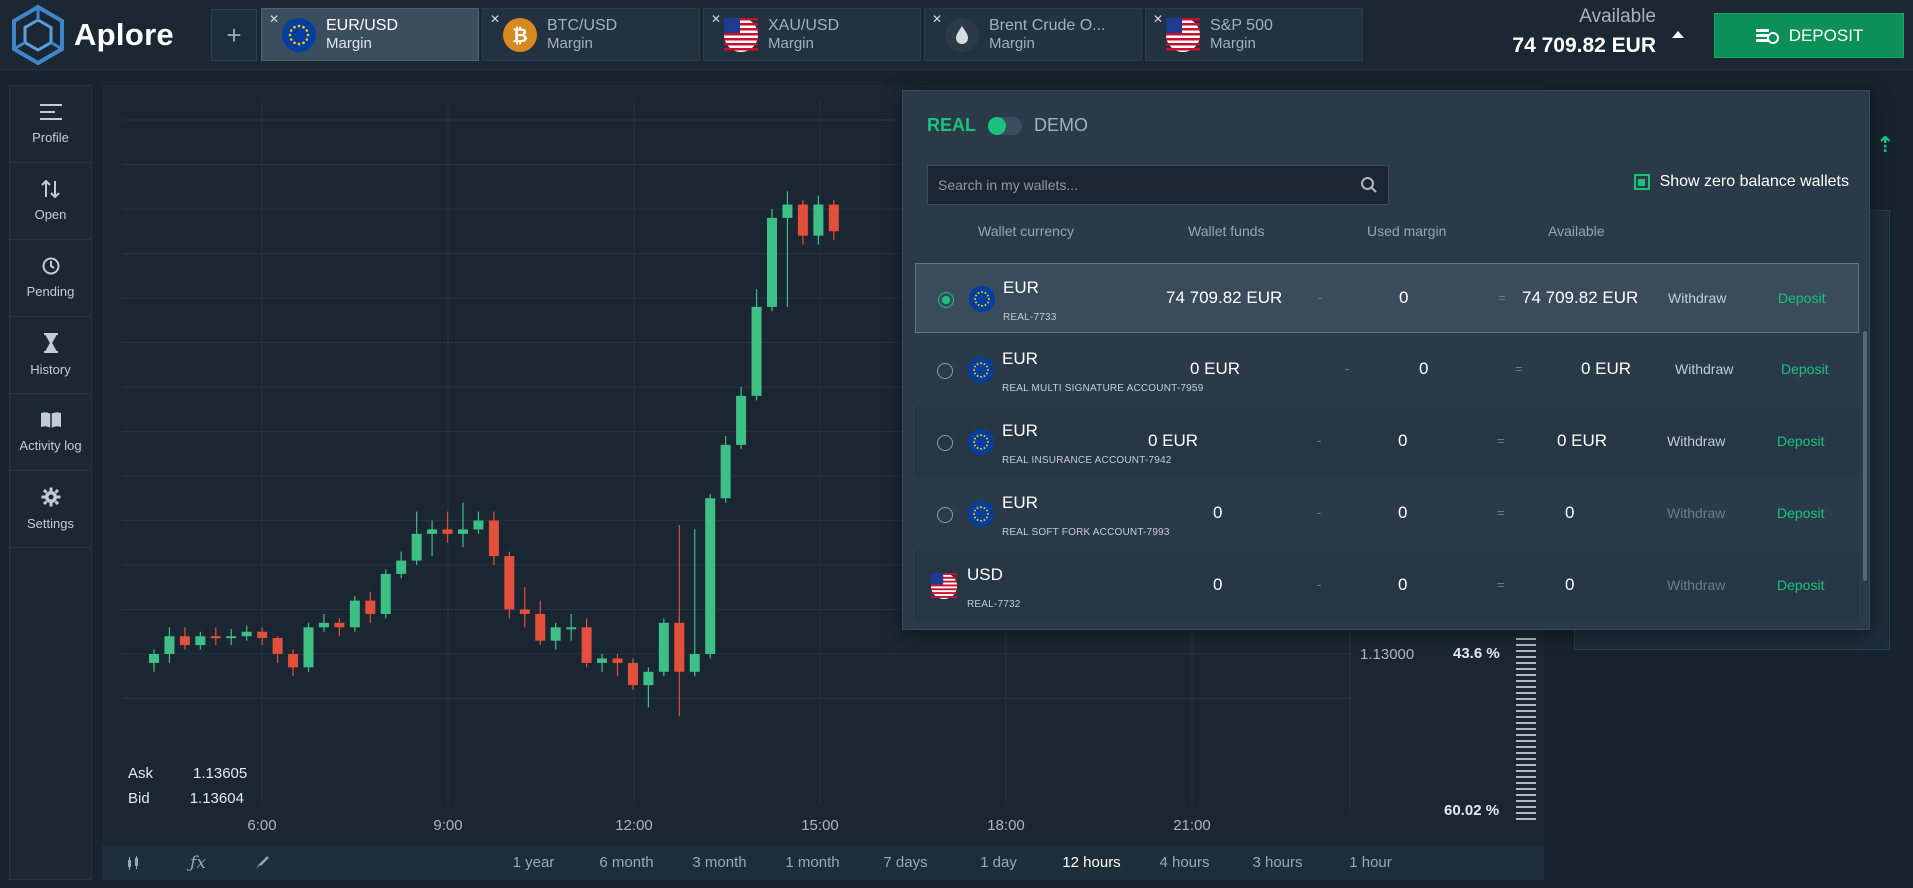 The image size is (1913, 888). What do you see at coordinates (1091, 862) in the screenshot?
I see `range-12-hours: 12 hours` at bounding box center [1091, 862].